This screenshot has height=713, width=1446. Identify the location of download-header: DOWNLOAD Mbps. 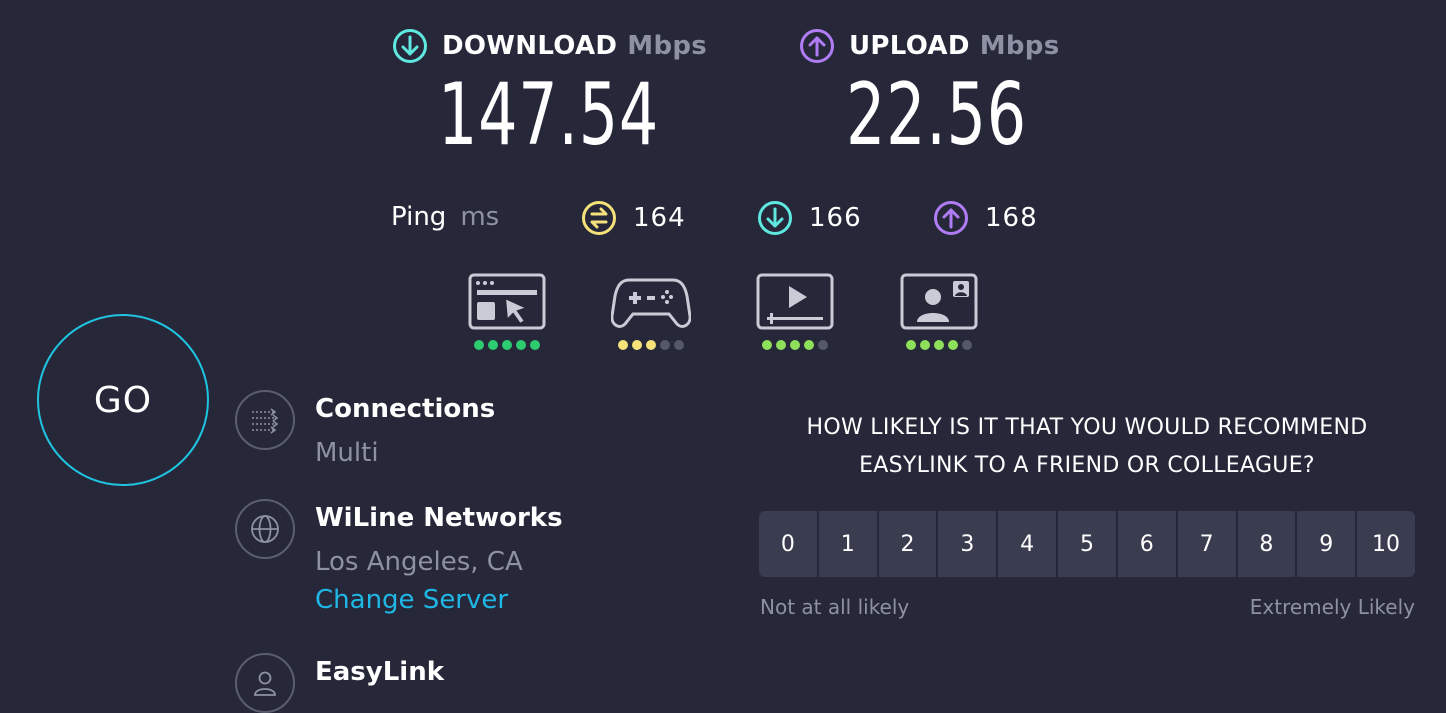
(549, 46).